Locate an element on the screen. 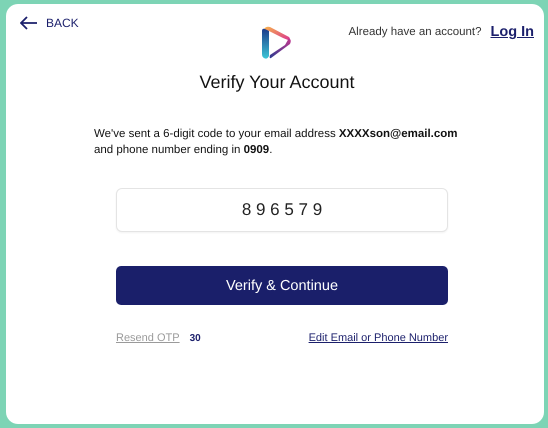 The width and height of the screenshot is (548, 428). play-logo-icon is located at coordinates (277, 43).